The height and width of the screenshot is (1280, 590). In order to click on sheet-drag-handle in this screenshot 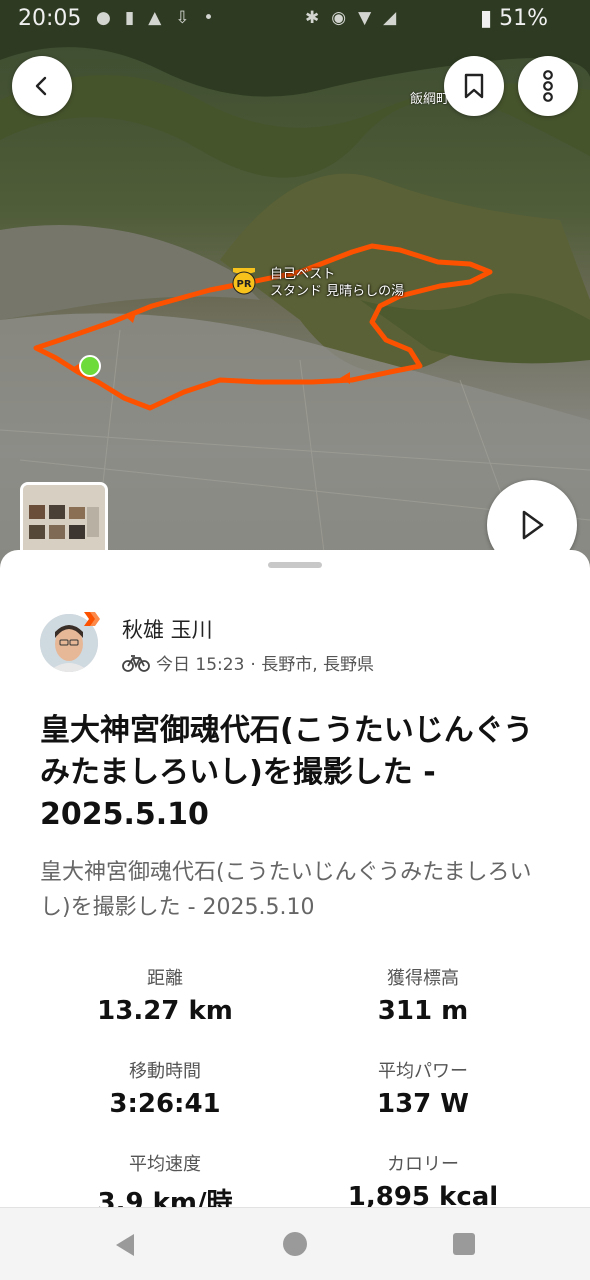, I will do `click(295, 565)`.